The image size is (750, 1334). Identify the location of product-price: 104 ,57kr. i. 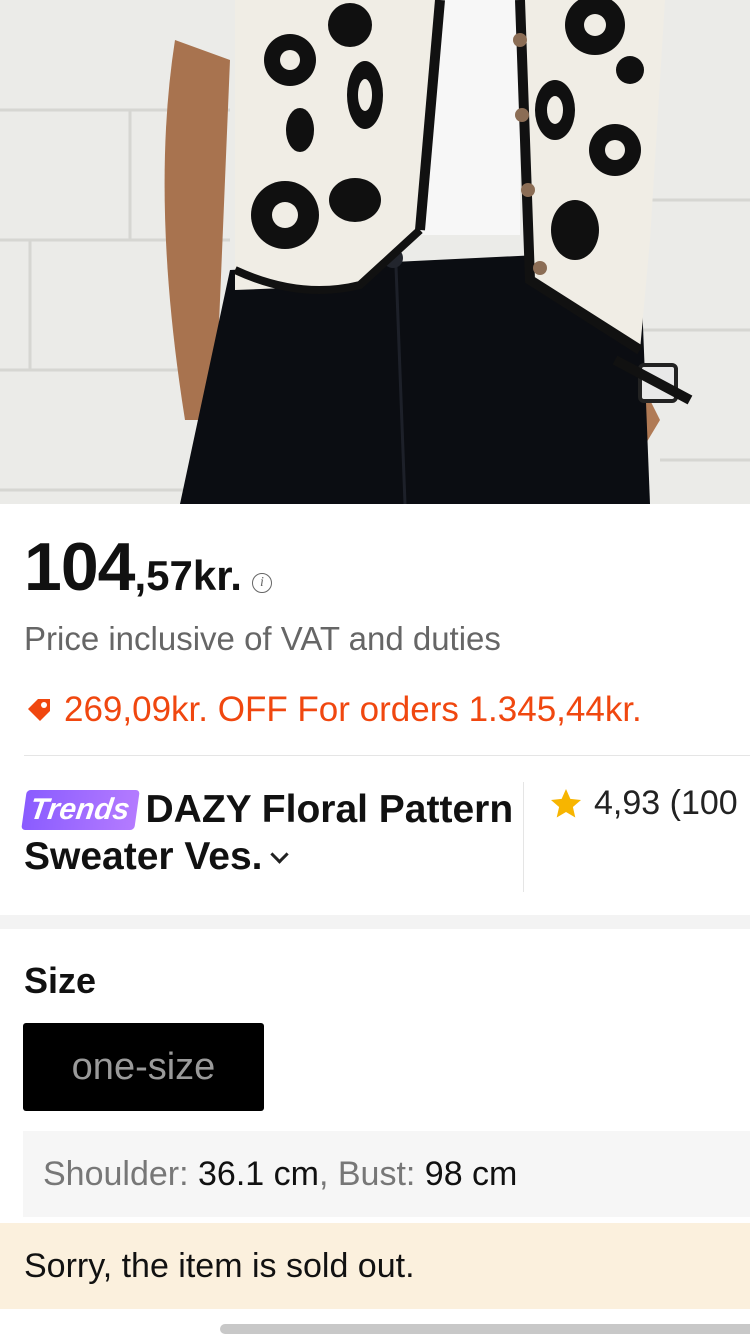
(148, 567).